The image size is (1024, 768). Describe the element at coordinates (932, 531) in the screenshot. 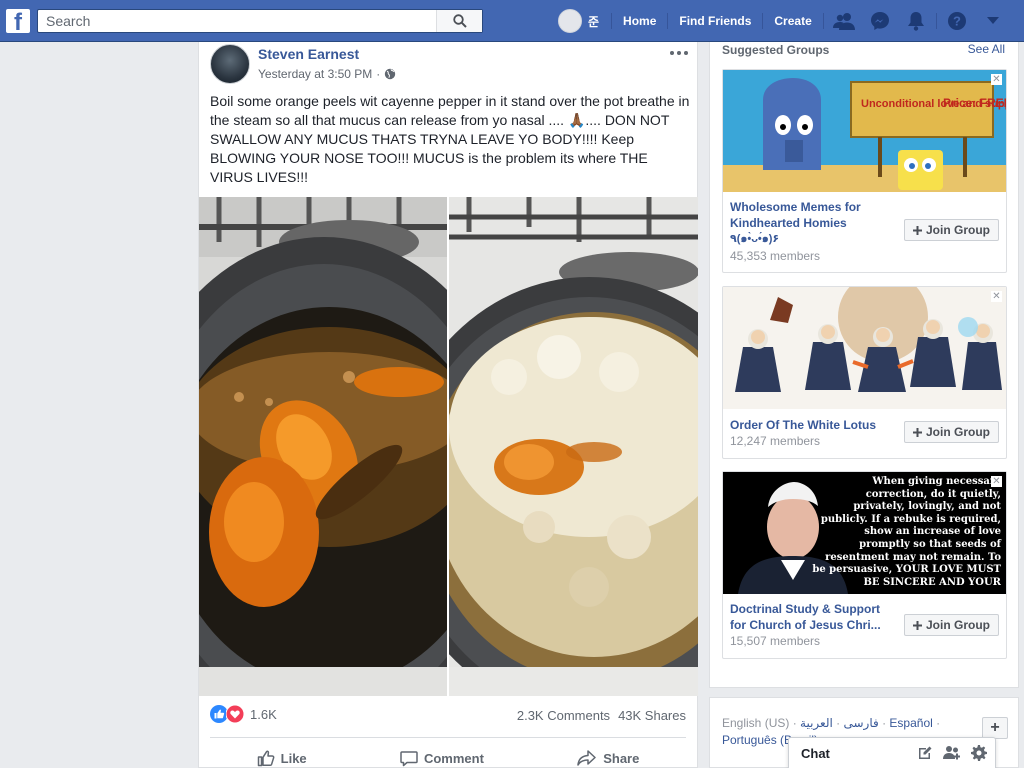

I see `quote-line: show an increase of love` at that location.